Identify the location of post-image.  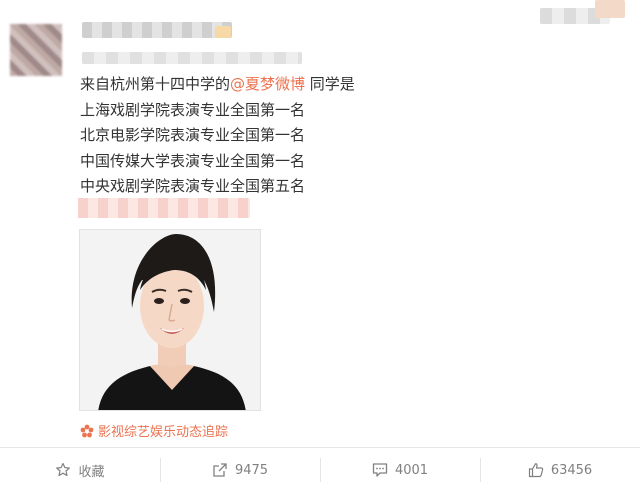
(170, 320).